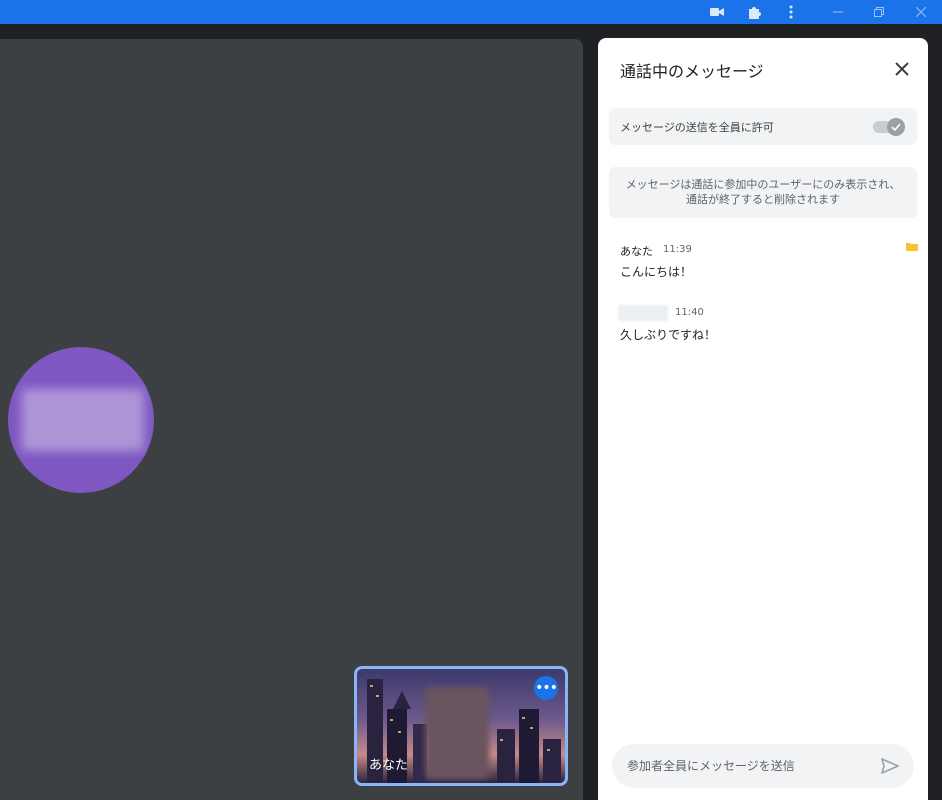 This screenshot has height=800, width=942. I want to click on allow-messages-toggle, so click(889, 127).